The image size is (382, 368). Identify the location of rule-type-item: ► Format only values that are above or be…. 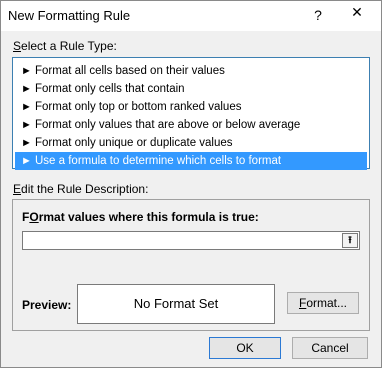
(191, 125).